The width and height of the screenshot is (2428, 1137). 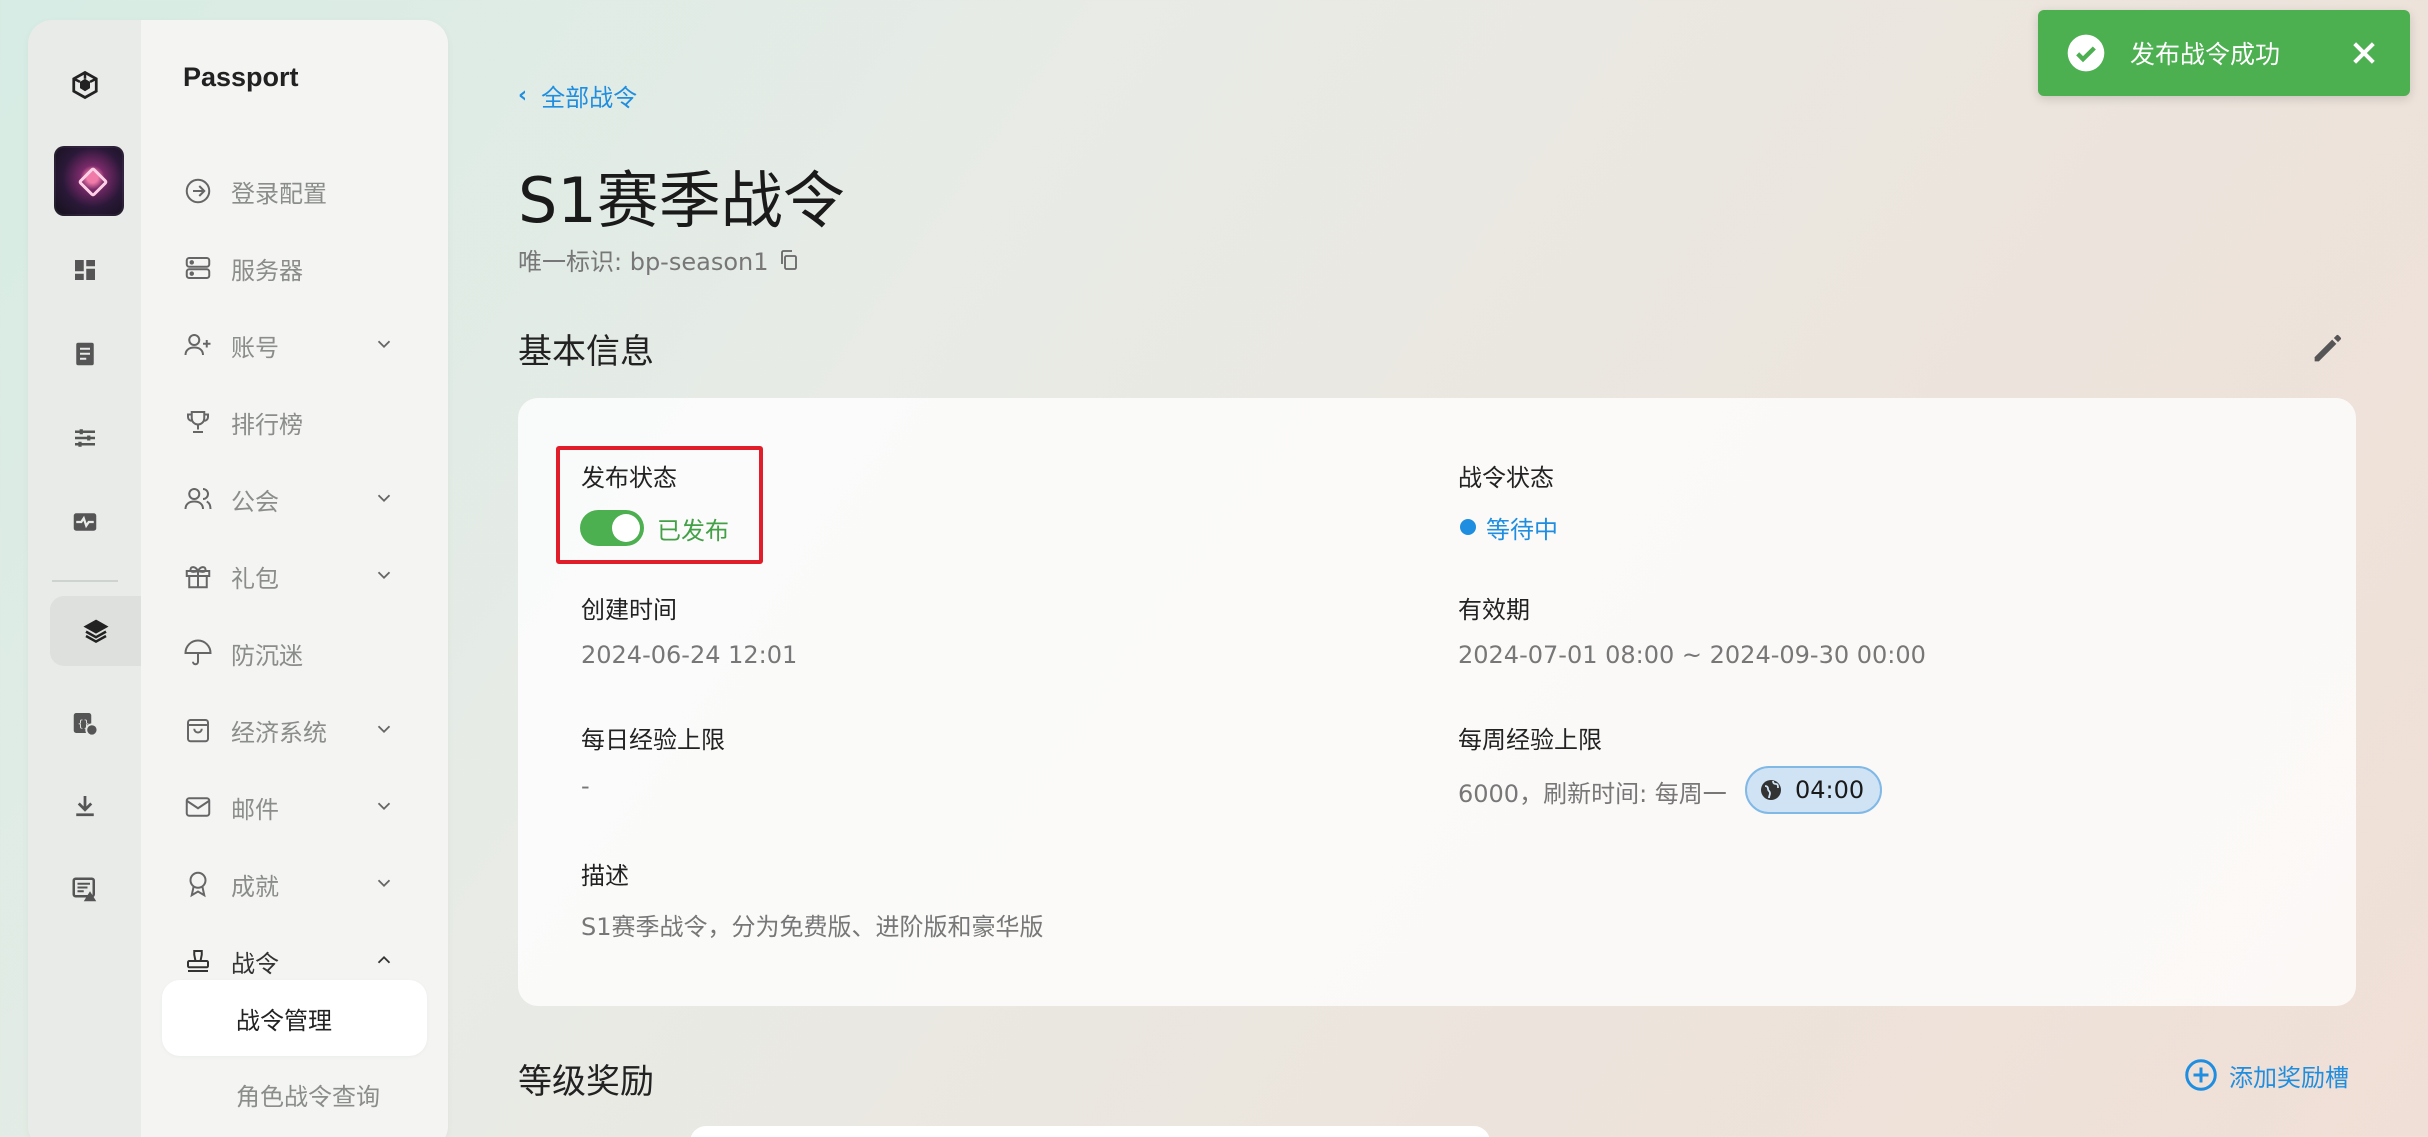 What do you see at coordinates (198, 191) in the screenshot?
I see `arrow-right-circle-icon` at bounding box center [198, 191].